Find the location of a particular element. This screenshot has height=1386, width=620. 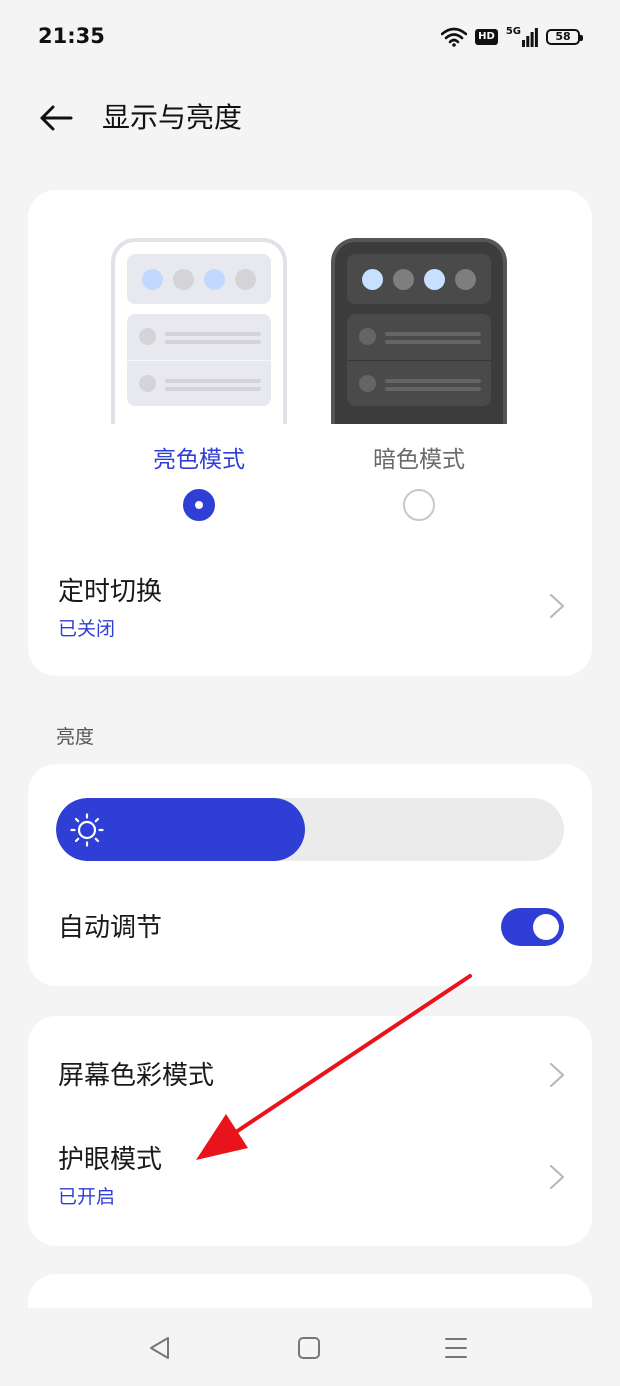

schedule-switch-row: 定时切换 已关闭 is located at coordinates (310, 610).